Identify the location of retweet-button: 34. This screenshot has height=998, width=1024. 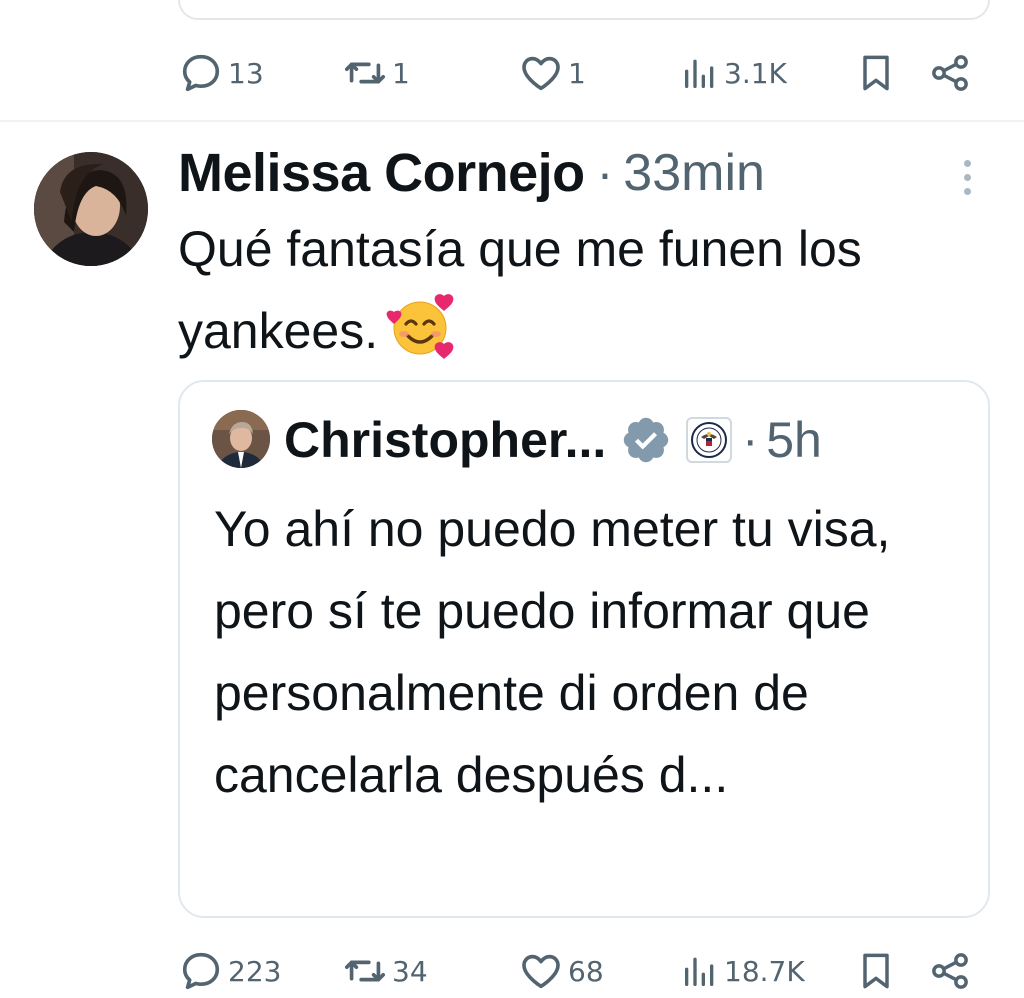
(385, 971).